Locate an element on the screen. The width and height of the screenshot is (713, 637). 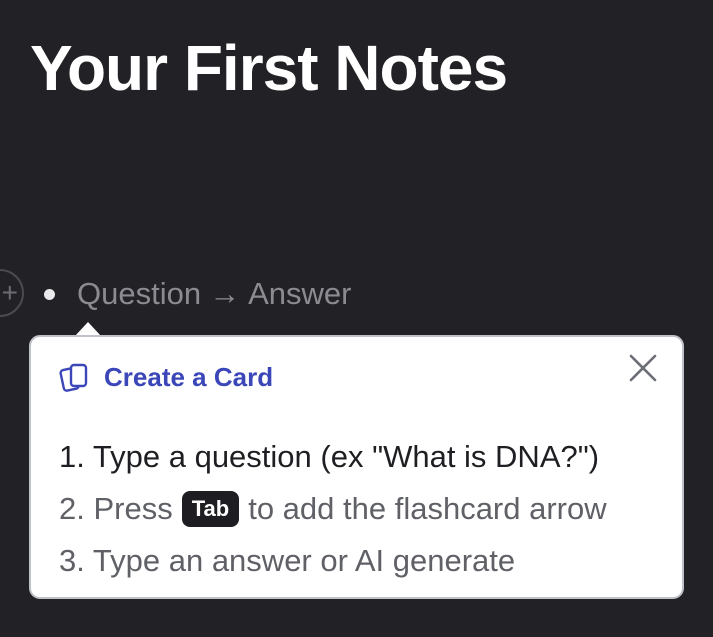
answer-placeholder: Answer is located at coordinates (300, 293).